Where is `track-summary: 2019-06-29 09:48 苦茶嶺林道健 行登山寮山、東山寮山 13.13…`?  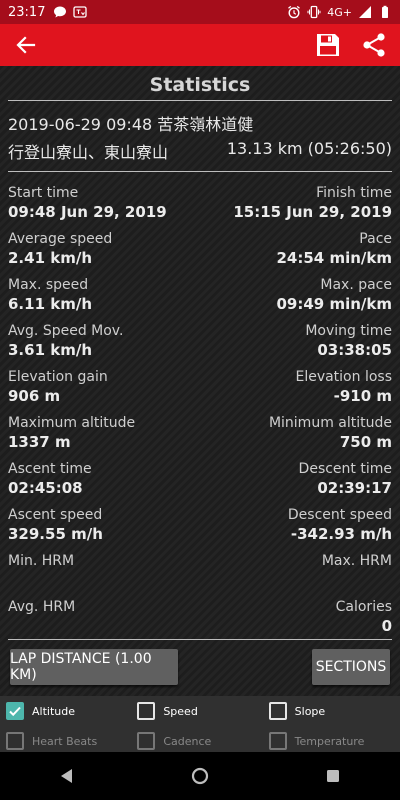
track-summary: 2019-06-29 09:48 苦茶嶺林道健 行登山寮山、東山寮山 13.13… is located at coordinates (200, 136).